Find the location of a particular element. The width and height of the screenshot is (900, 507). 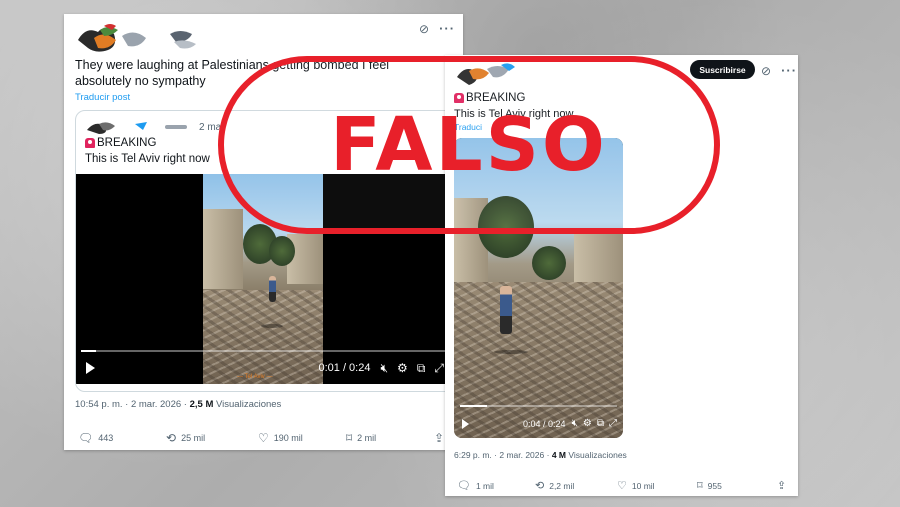

like-button: ♡ 190 mil is located at coordinates (302, 438).